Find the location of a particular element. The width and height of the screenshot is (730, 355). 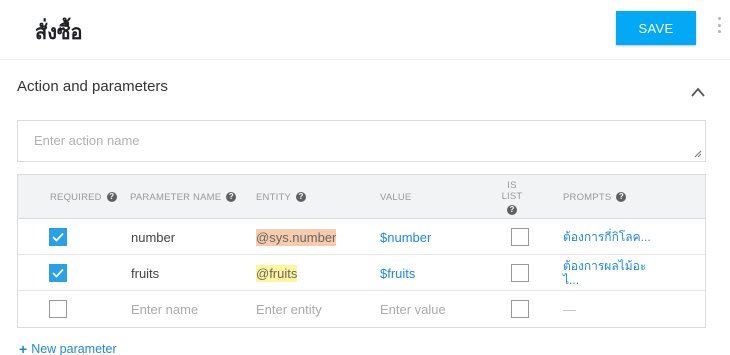

header-parameter-name-label: PARAMETER NAME is located at coordinates (176, 197).